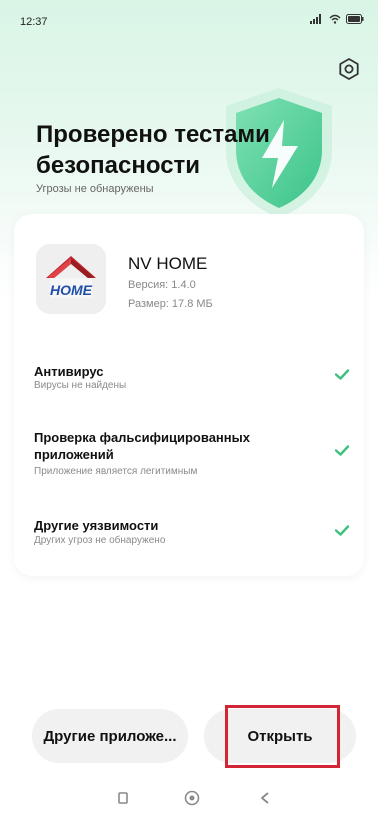 This screenshot has width=378, height=817. I want to click on settings-button, so click(349, 69).